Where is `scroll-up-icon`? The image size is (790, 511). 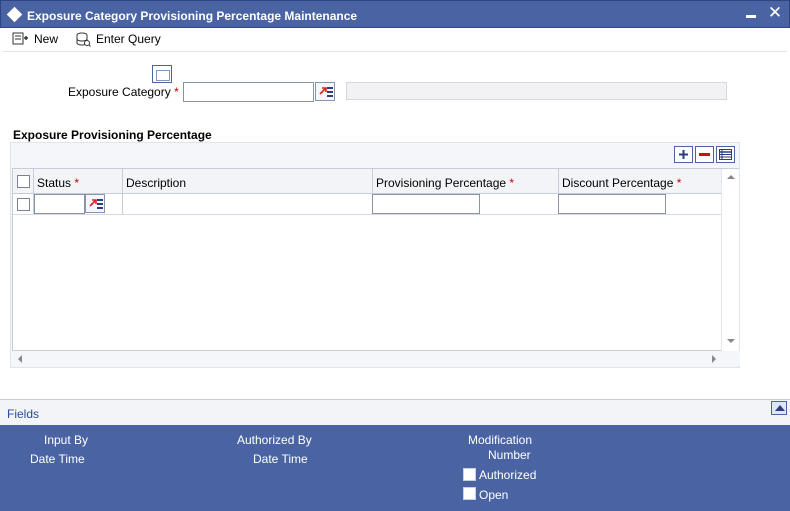 scroll-up-icon is located at coordinates (731, 177).